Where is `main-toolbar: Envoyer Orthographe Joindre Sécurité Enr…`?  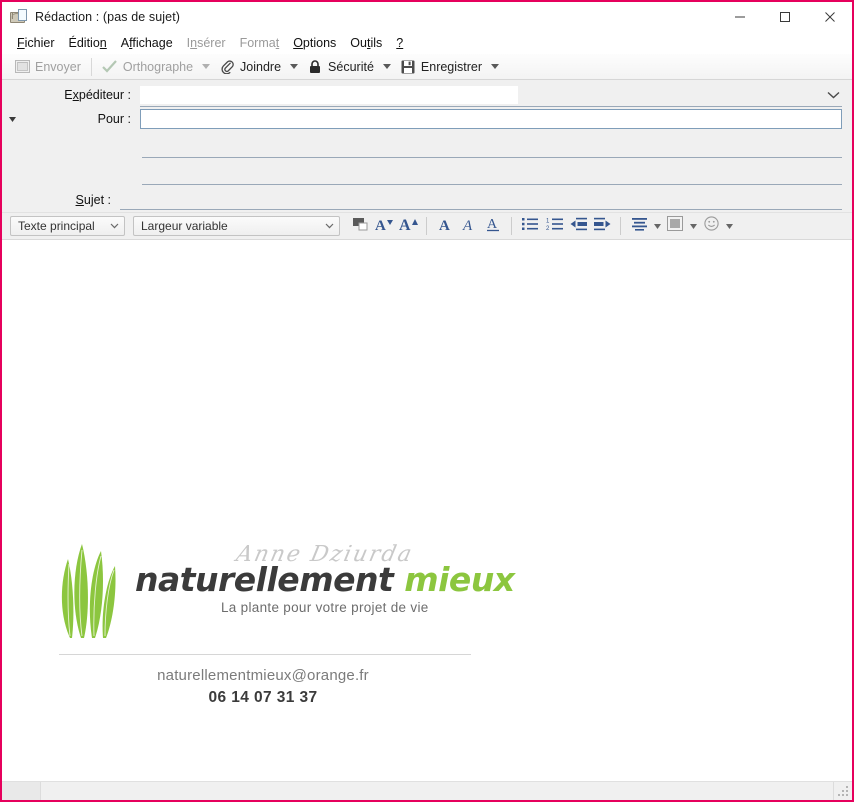
main-toolbar: Envoyer Orthographe Joindre Sécurité Enr… is located at coordinates (427, 67).